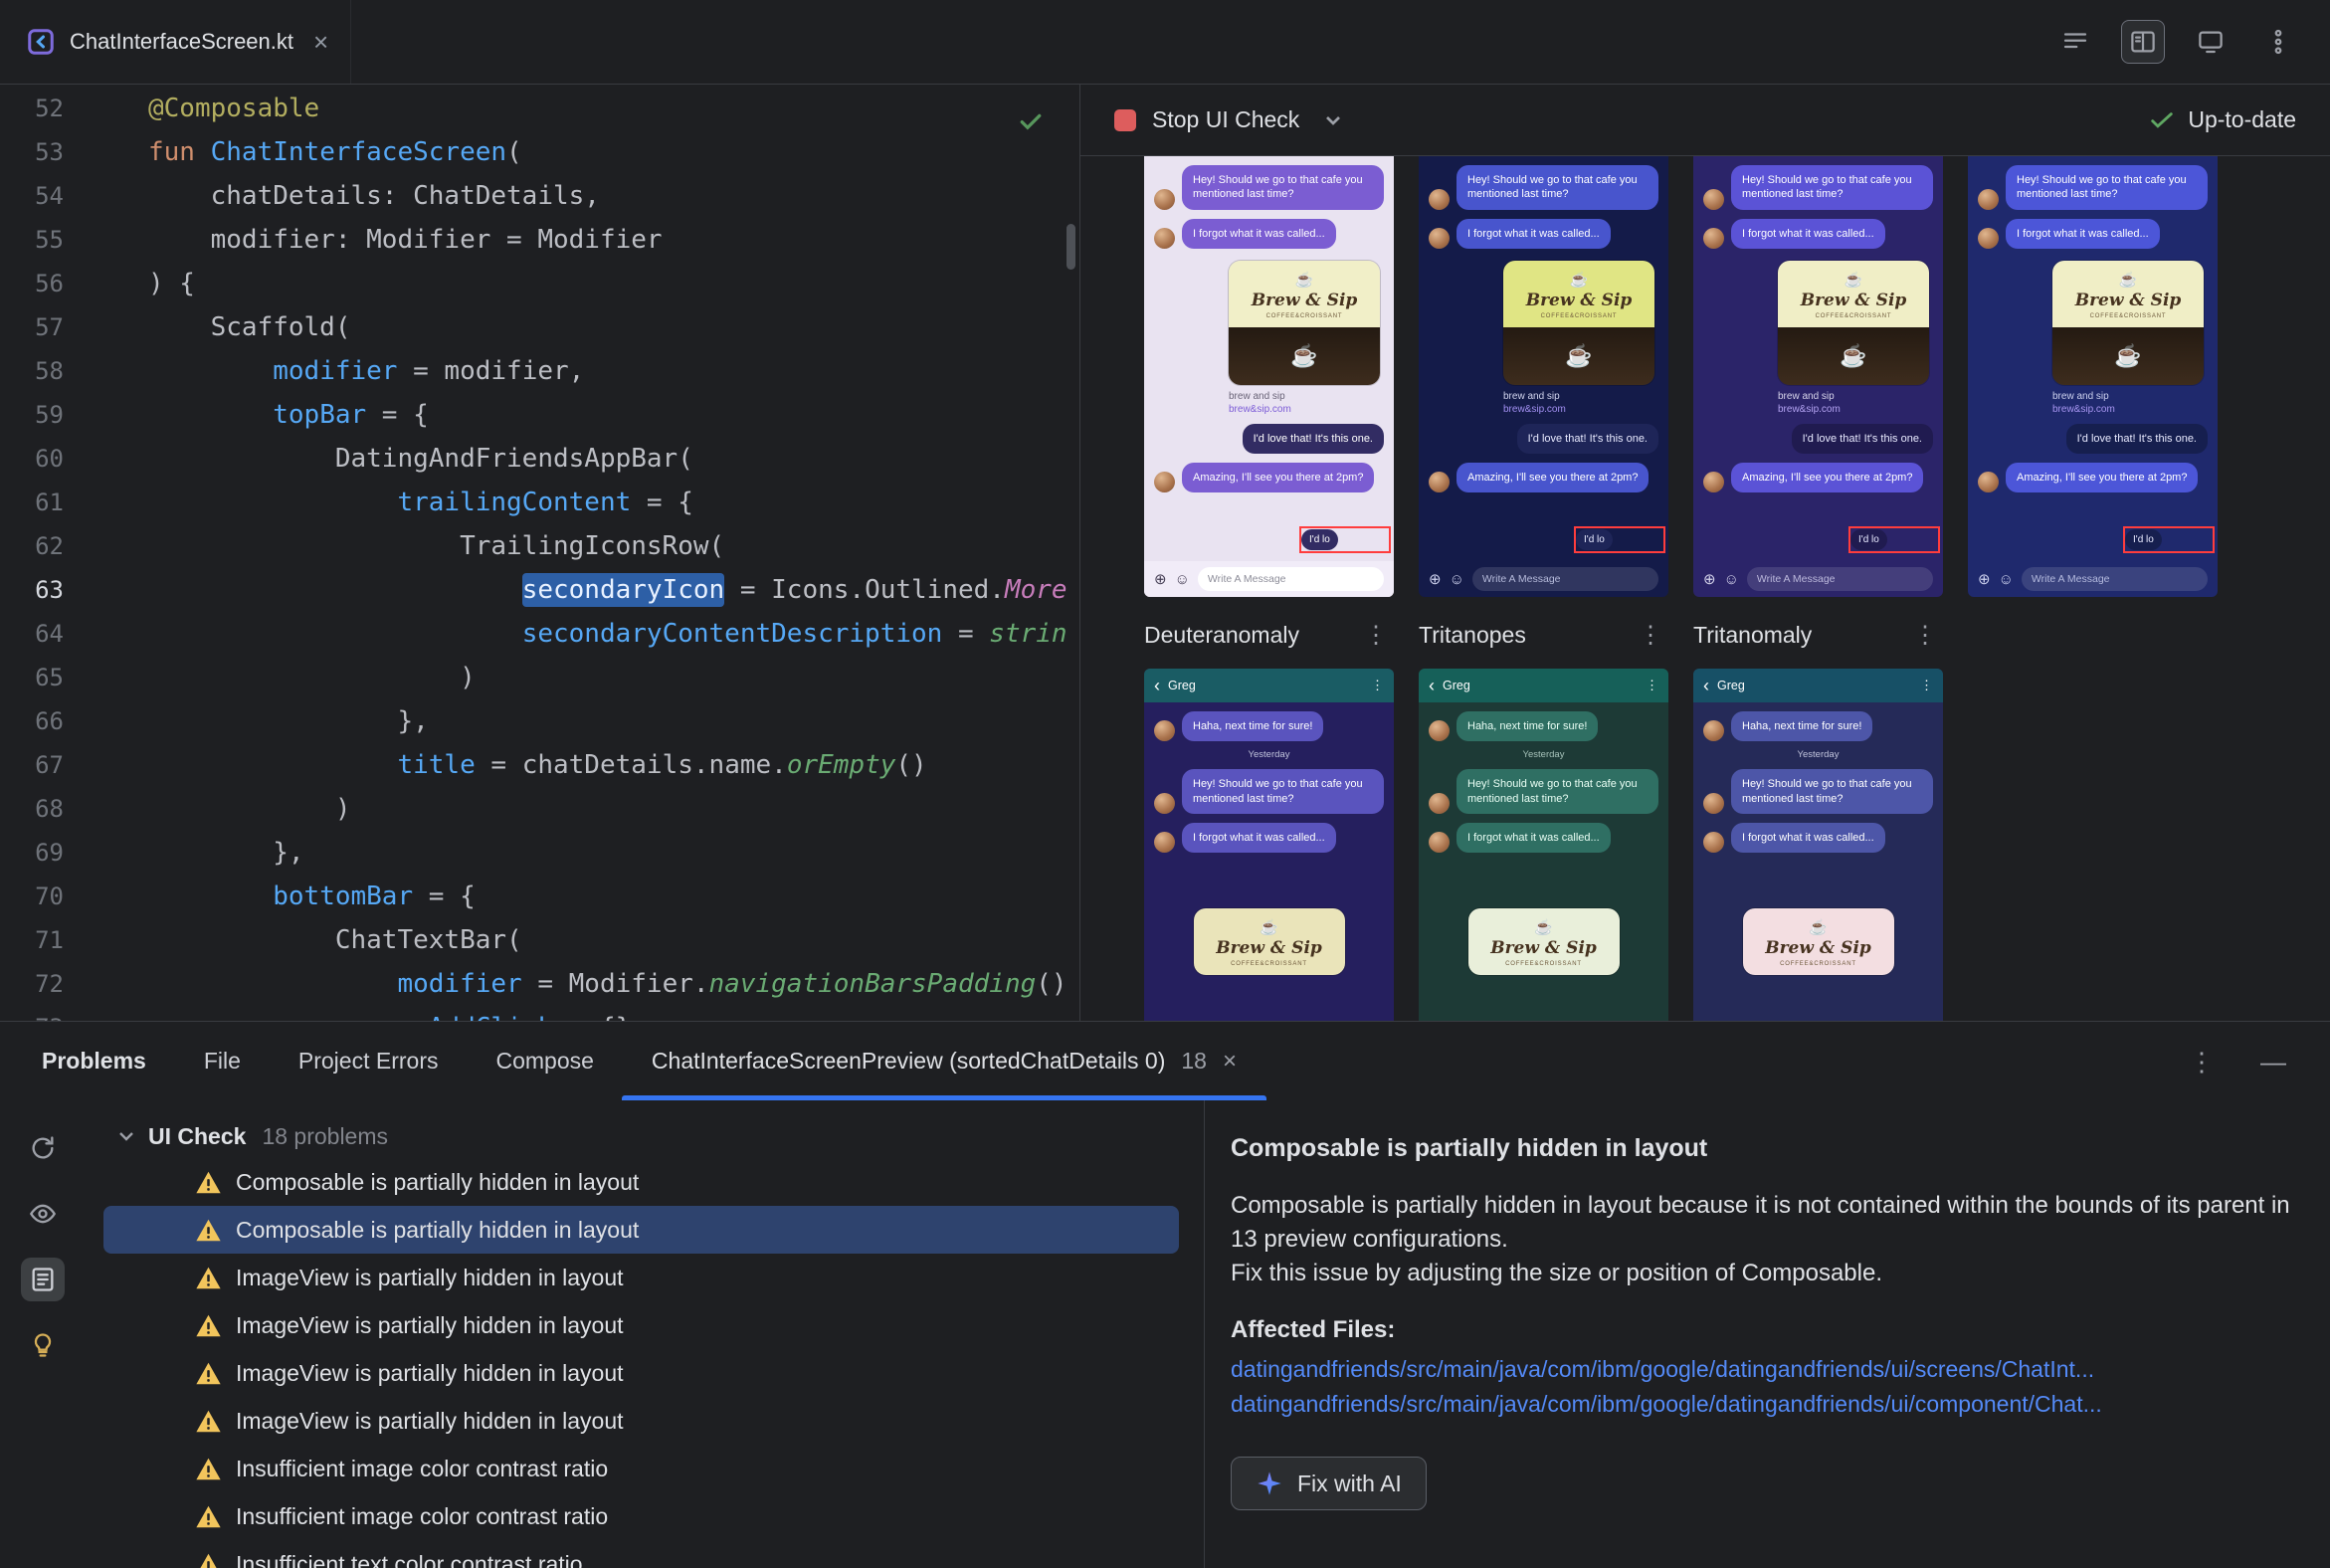 This screenshot has height=1568, width=2330. I want to click on uptodate-status: Up-to-date, so click(2222, 120).